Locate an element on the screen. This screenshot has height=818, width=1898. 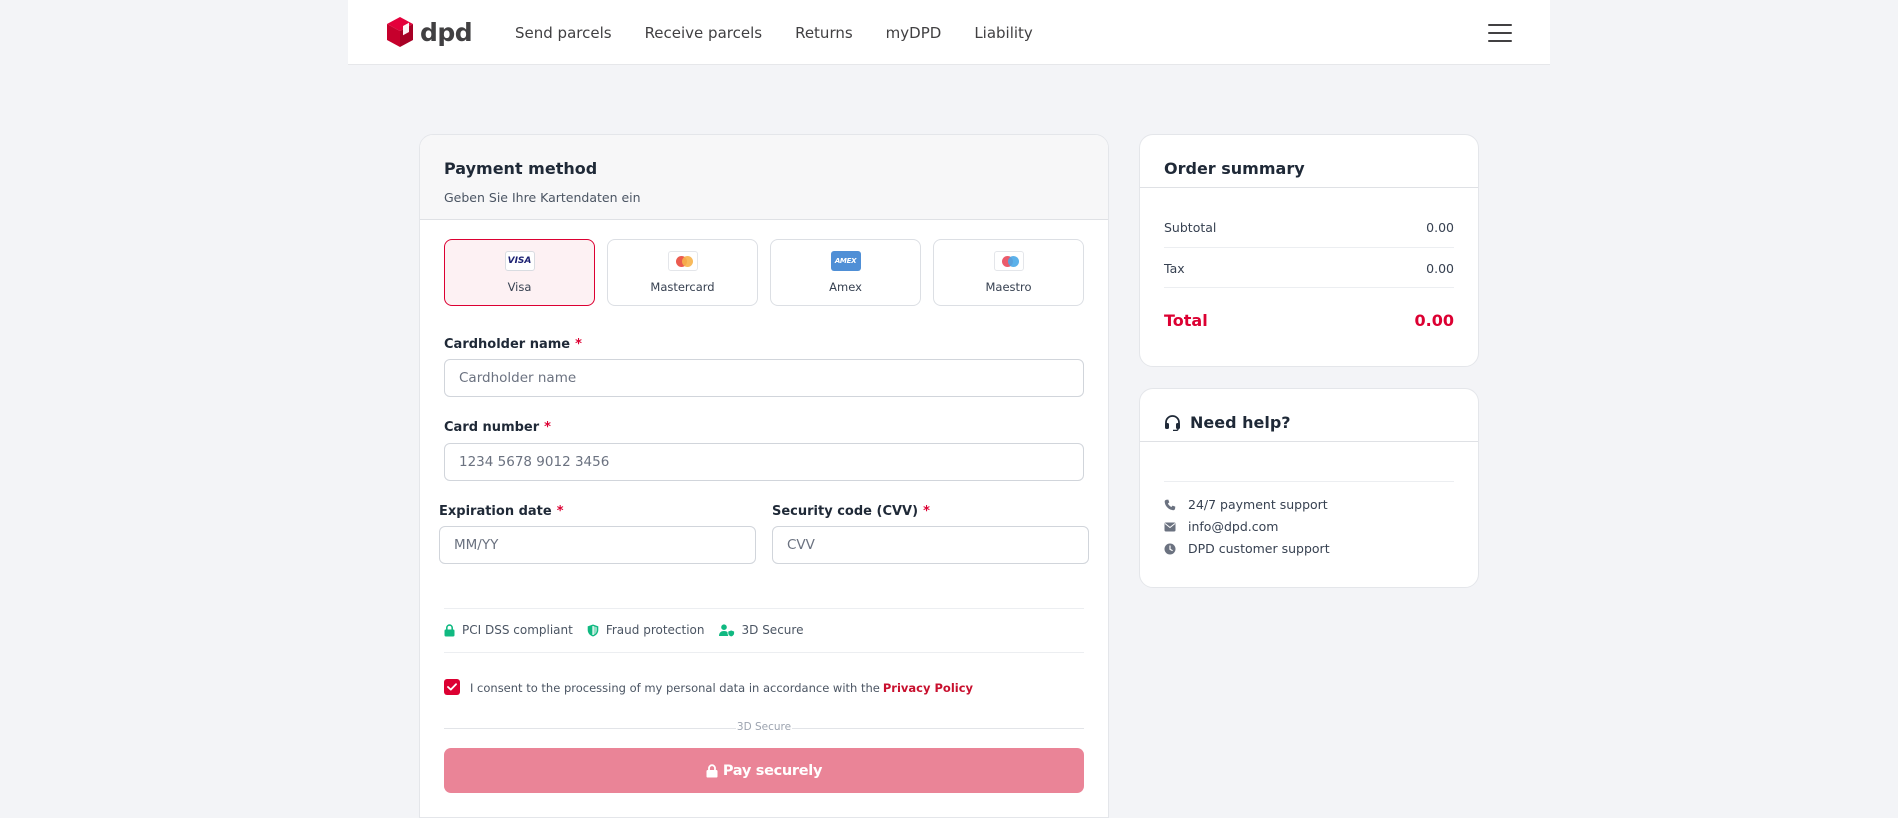
total-label: Total is located at coordinates (1186, 320).